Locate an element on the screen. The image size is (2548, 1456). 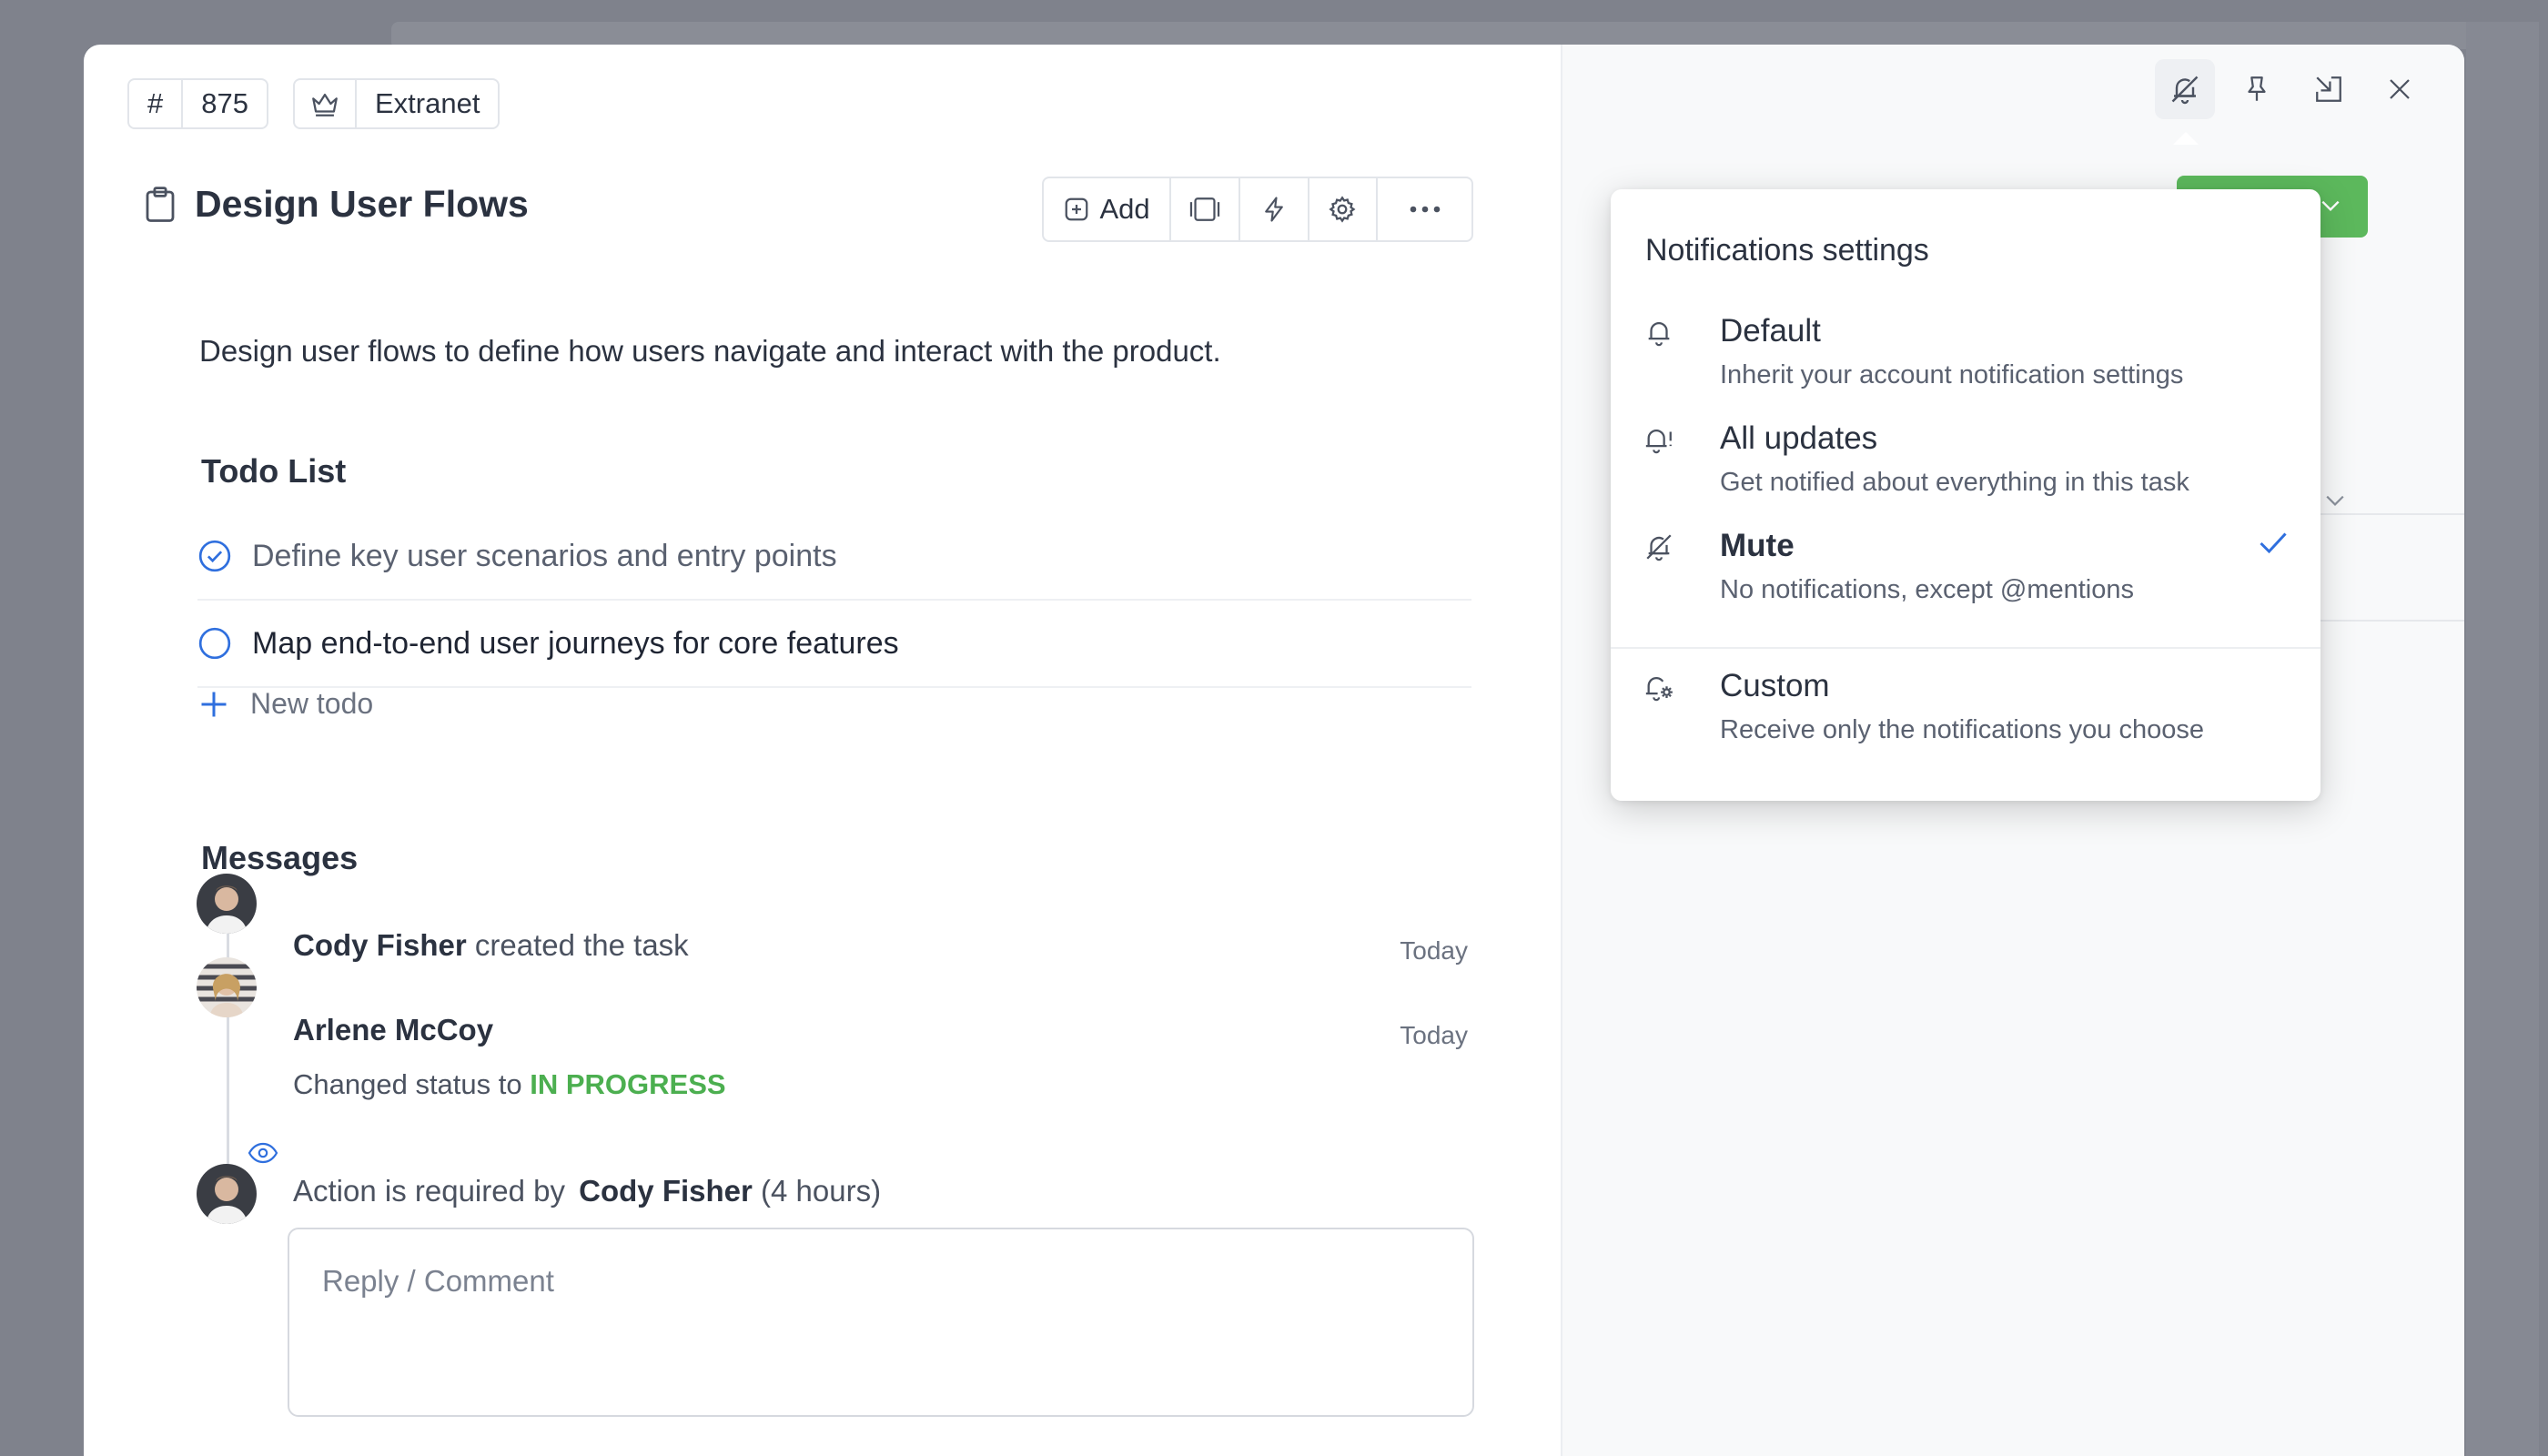
automation-button is located at coordinates (1273, 209).